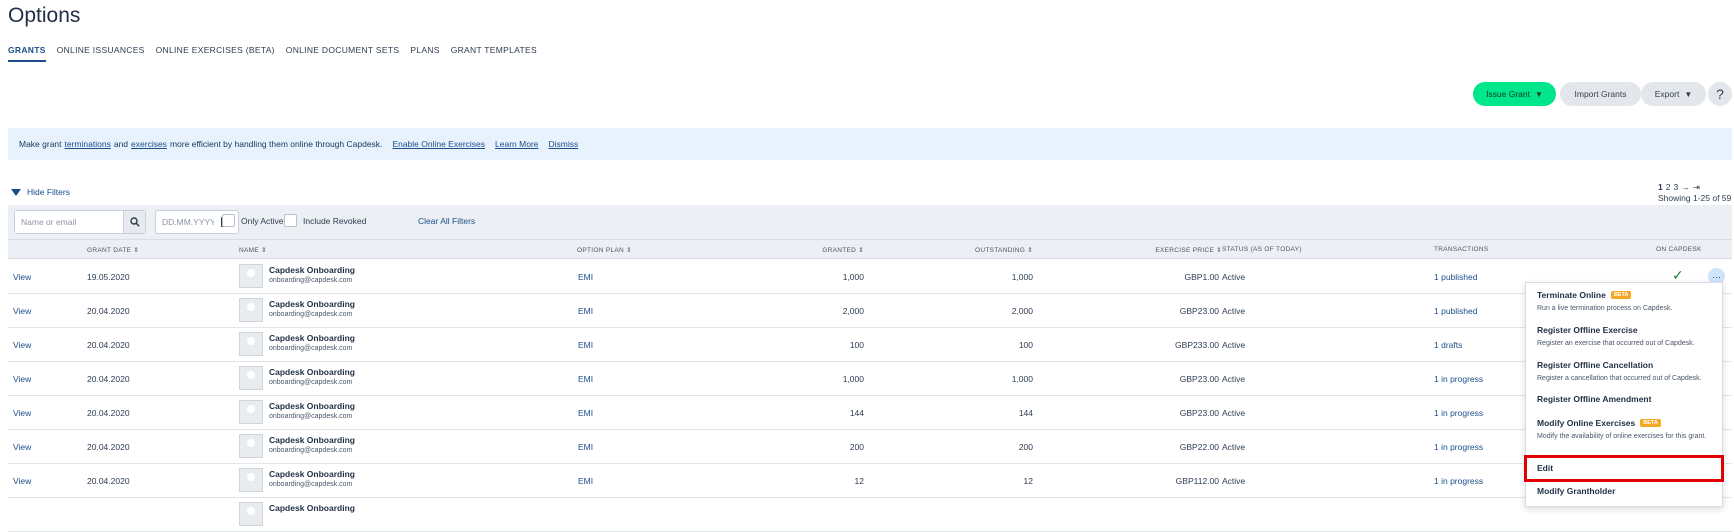 This screenshot has height=532, width=1734. Describe the element at coordinates (1262, 249) in the screenshot. I see `col-status: STATUS (AS OF TODAY)` at that location.